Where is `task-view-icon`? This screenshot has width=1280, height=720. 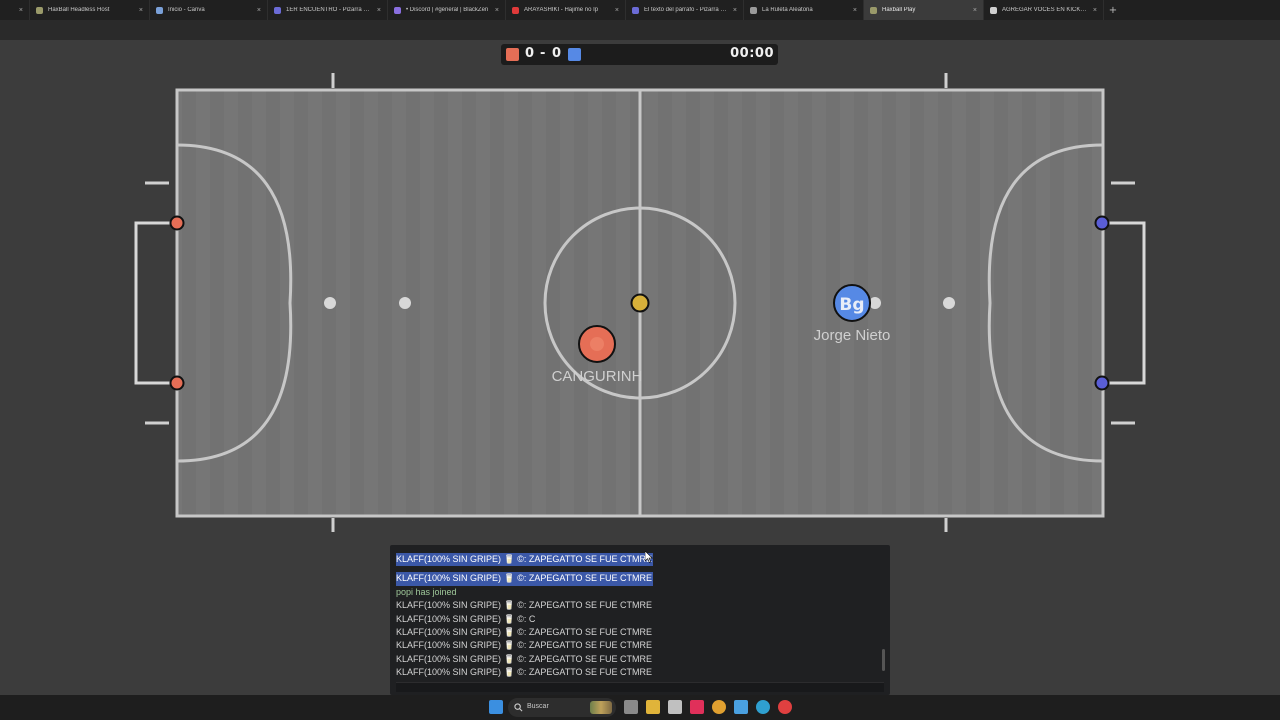
task-view-icon is located at coordinates (631, 707).